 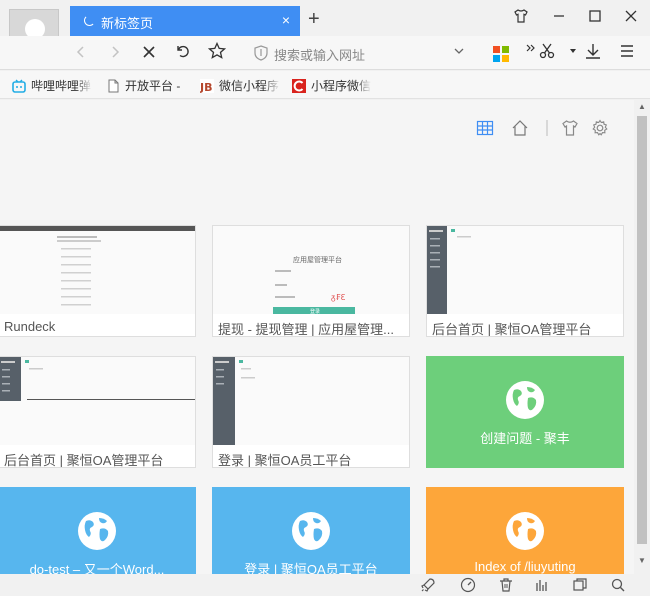 What do you see at coordinates (428, 585) in the screenshot?
I see `rocket-icon` at bounding box center [428, 585].